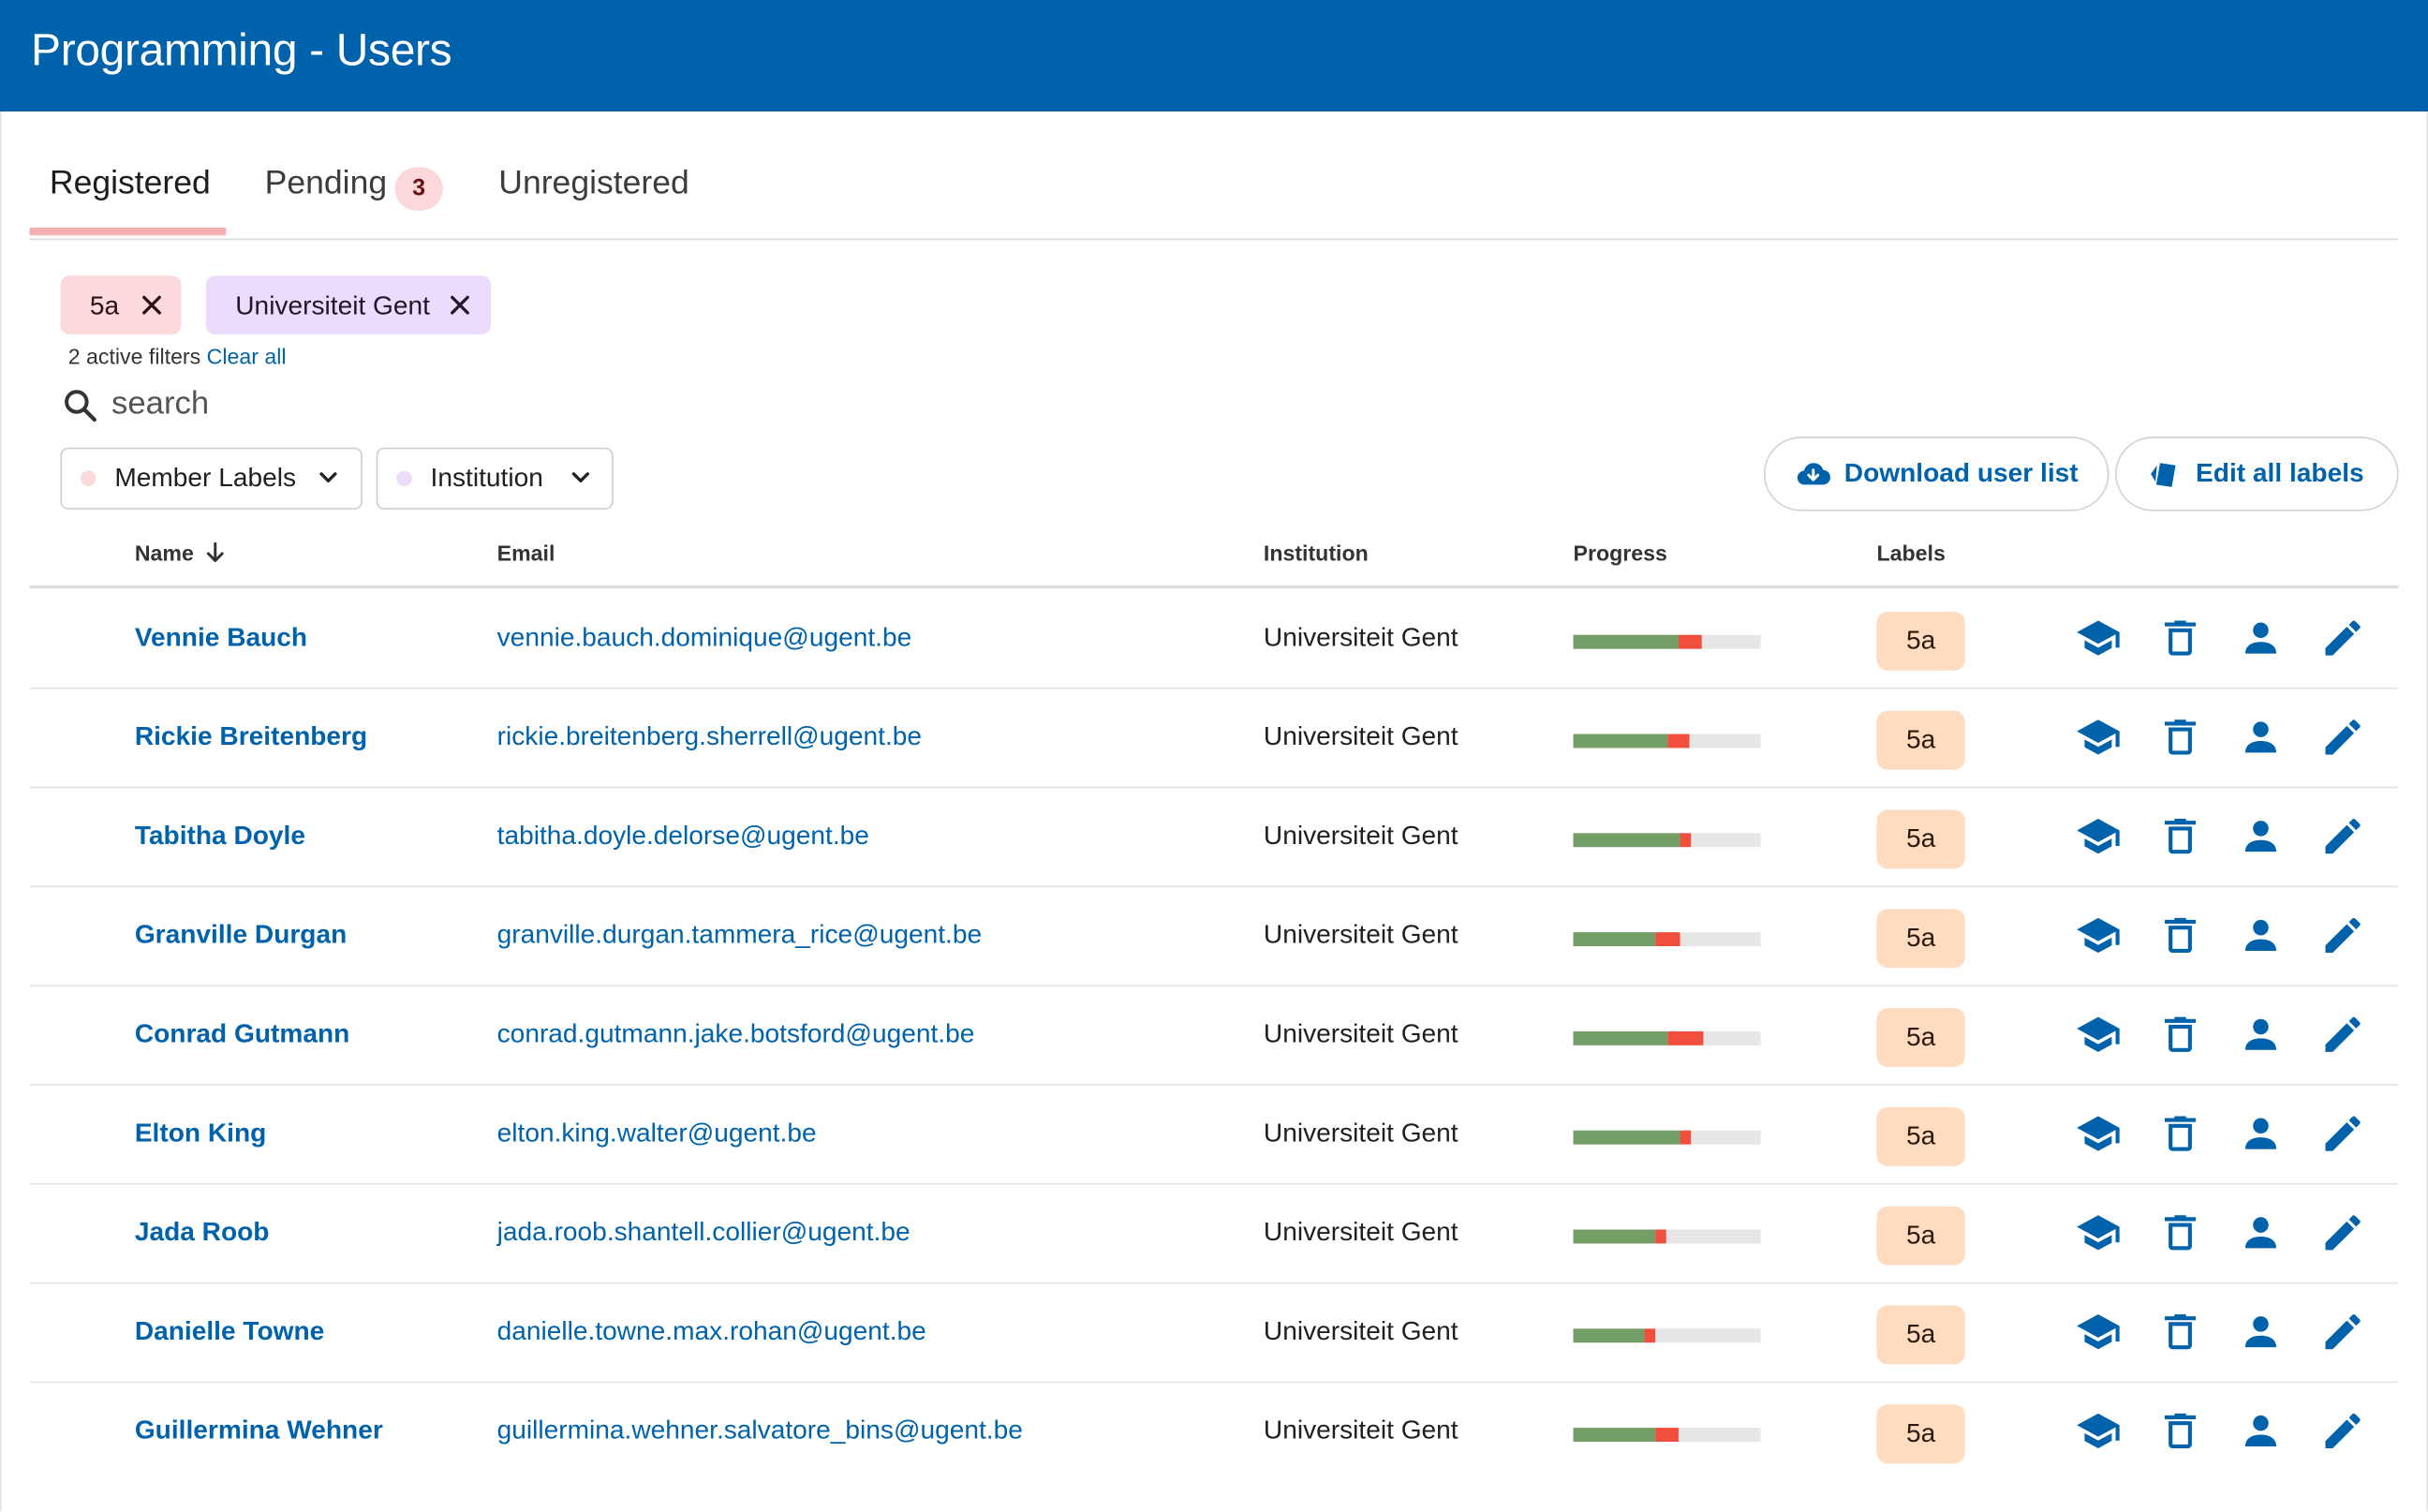 This screenshot has height=1512, width=2428. Describe the element at coordinates (313, 404) in the screenshot. I see `search-input` at that location.